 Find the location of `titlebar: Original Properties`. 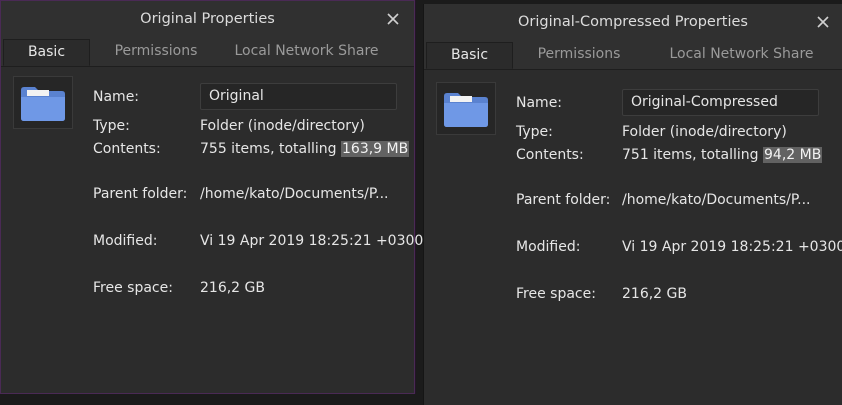

titlebar: Original Properties is located at coordinates (207, 20).